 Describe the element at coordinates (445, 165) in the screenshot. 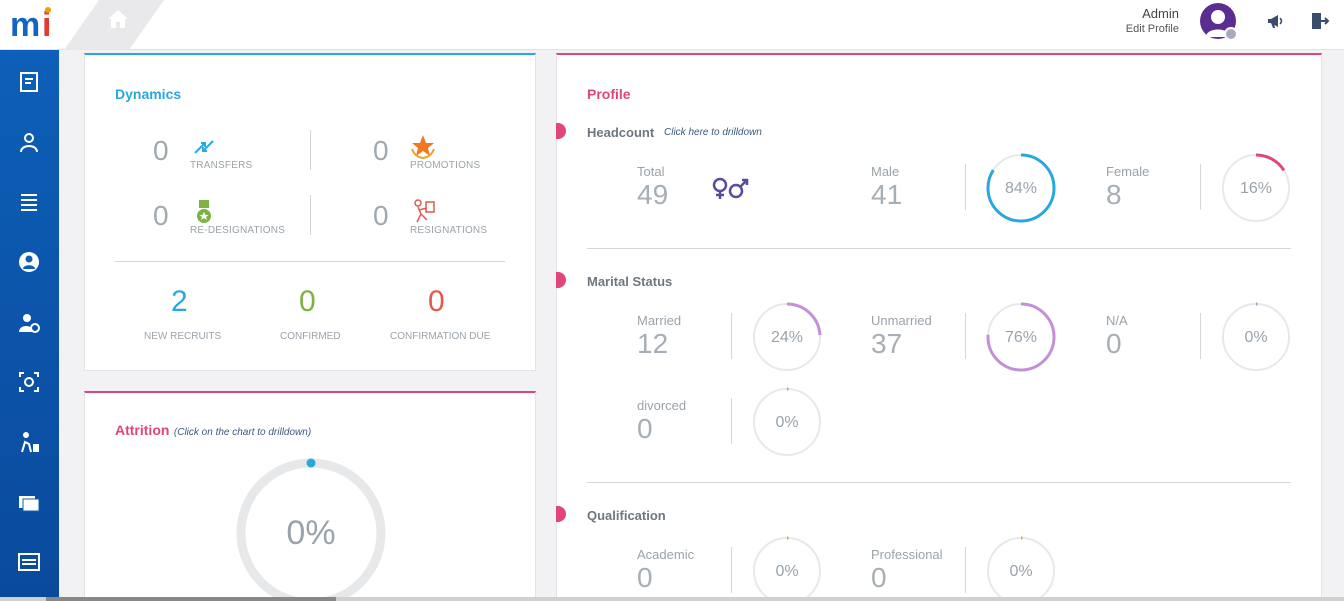

I see `promotions-label: PROMOTIONS` at that location.